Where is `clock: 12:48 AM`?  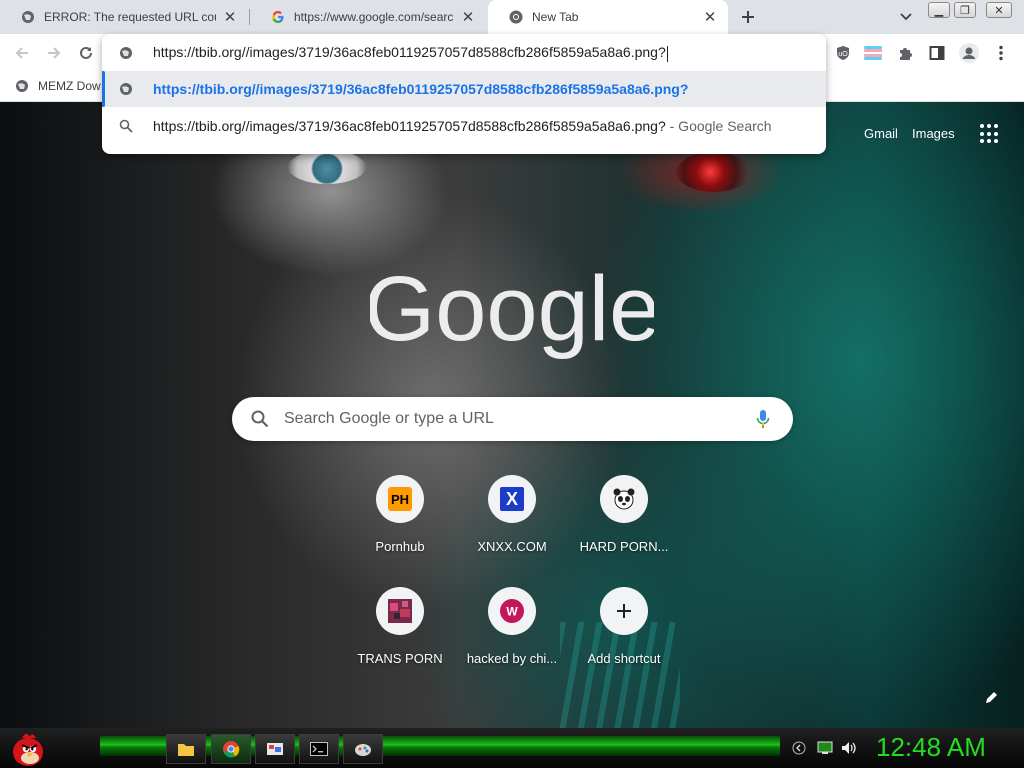 clock: 12:48 AM is located at coordinates (931, 747).